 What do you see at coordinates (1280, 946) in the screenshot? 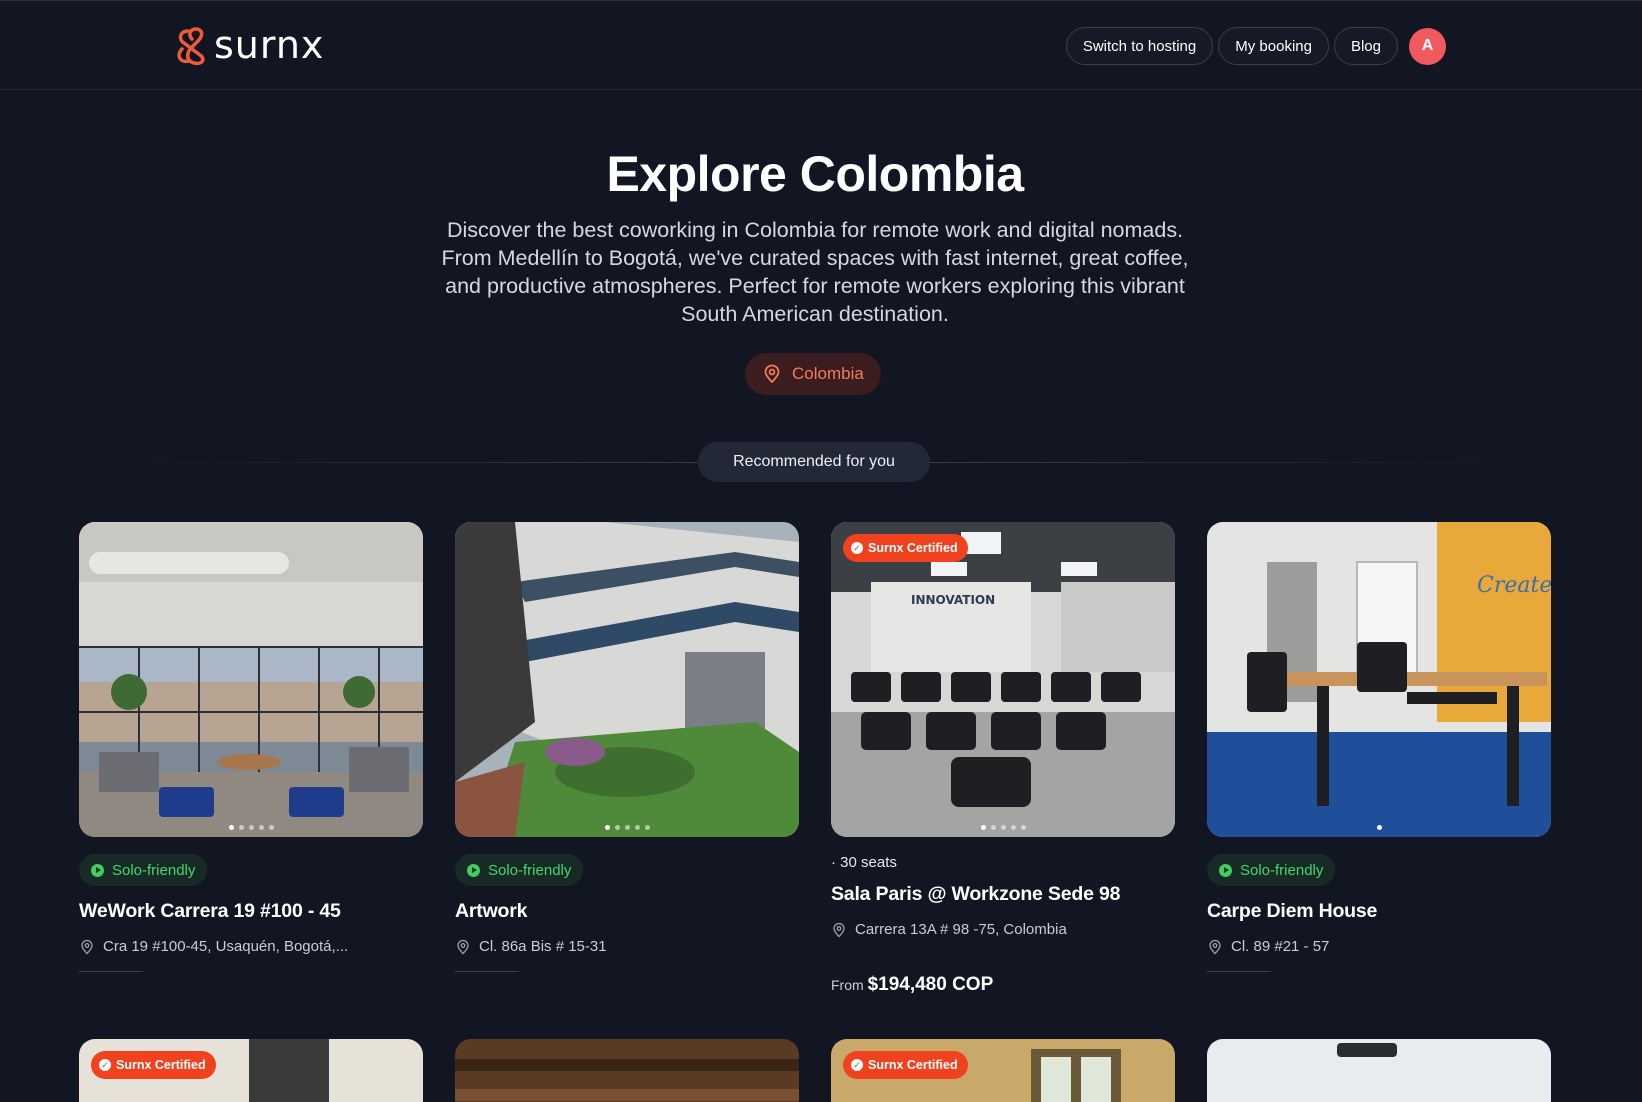
I see `listing-address-text: Cl. 89 #21 - 57` at bounding box center [1280, 946].